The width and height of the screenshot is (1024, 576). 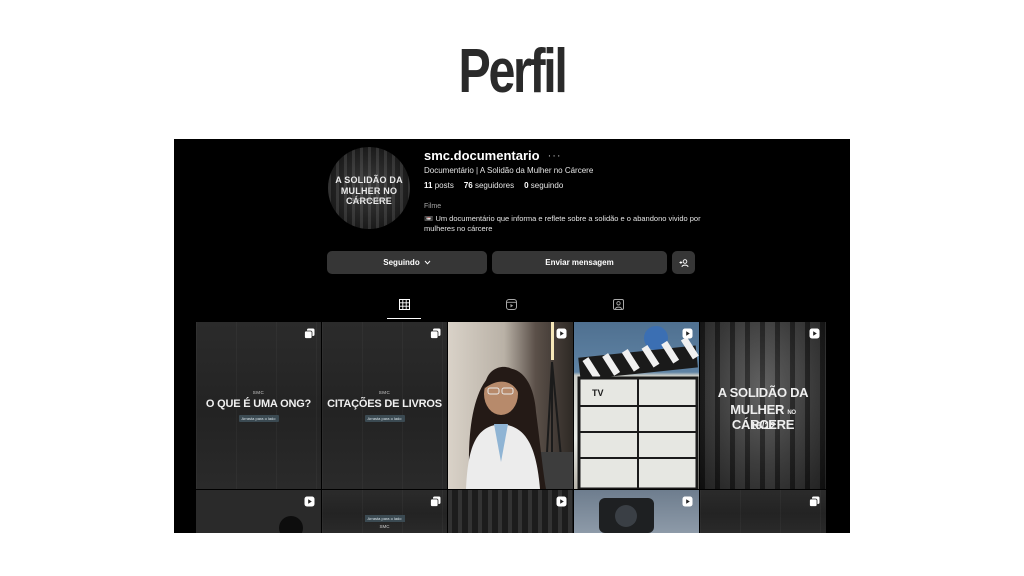 I want to click on tab-reels, so click(x=511, y=309).